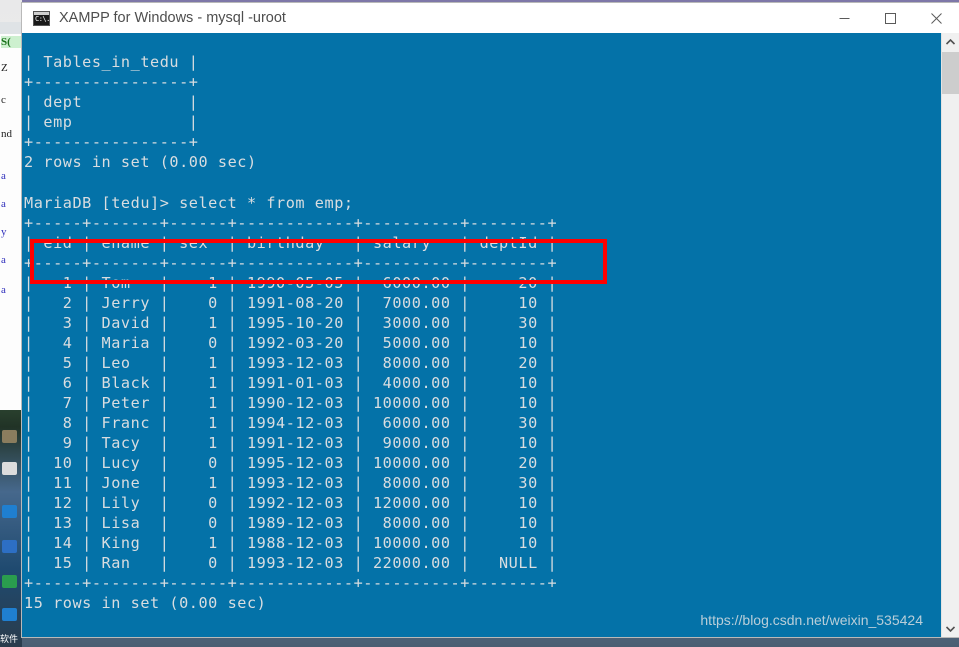  Describe the element at coordinates (11, 216) in the screenshot. I see `background-browser-window: S( Z c nd a a y a a` at that location.